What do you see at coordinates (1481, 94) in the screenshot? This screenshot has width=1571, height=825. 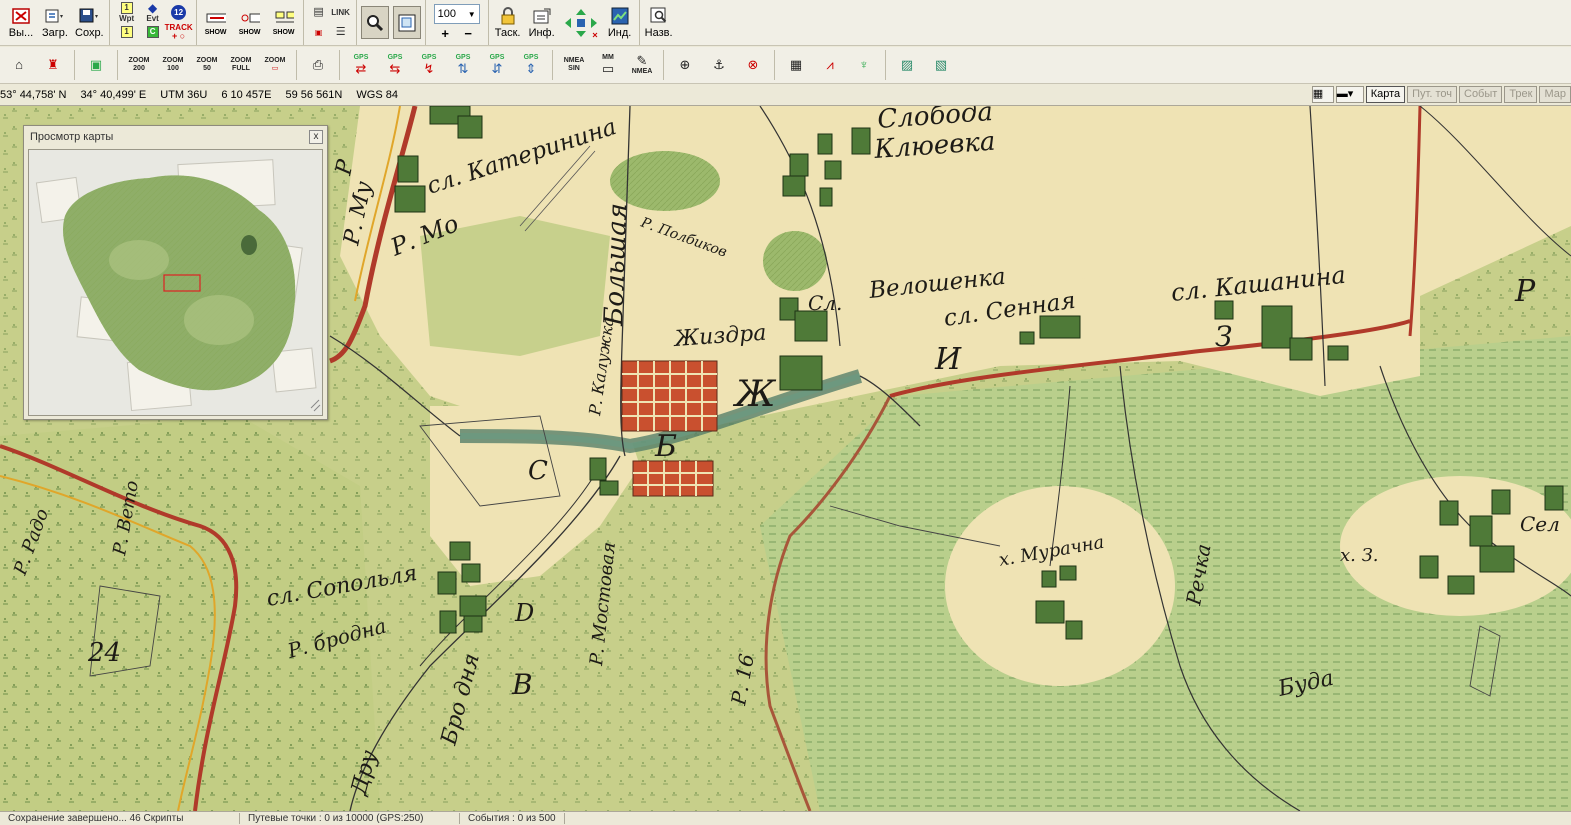 I see `tab-events: Событ` at bounding box center [1481, 94].